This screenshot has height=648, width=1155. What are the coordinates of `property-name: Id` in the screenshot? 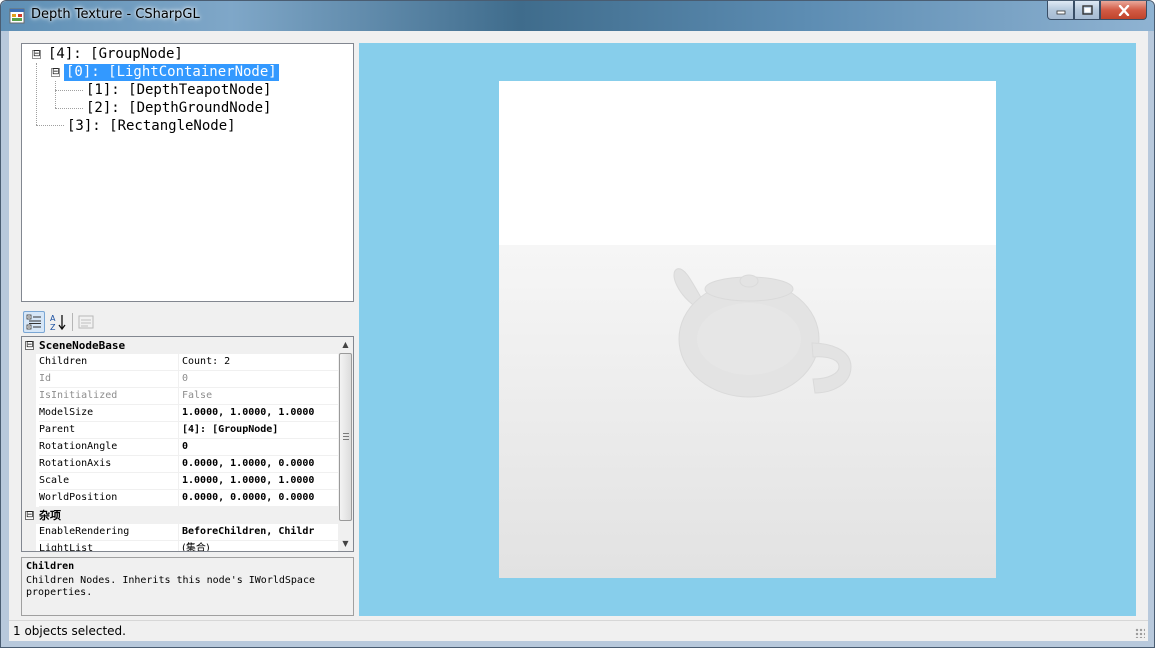 It's located at (109, 379).